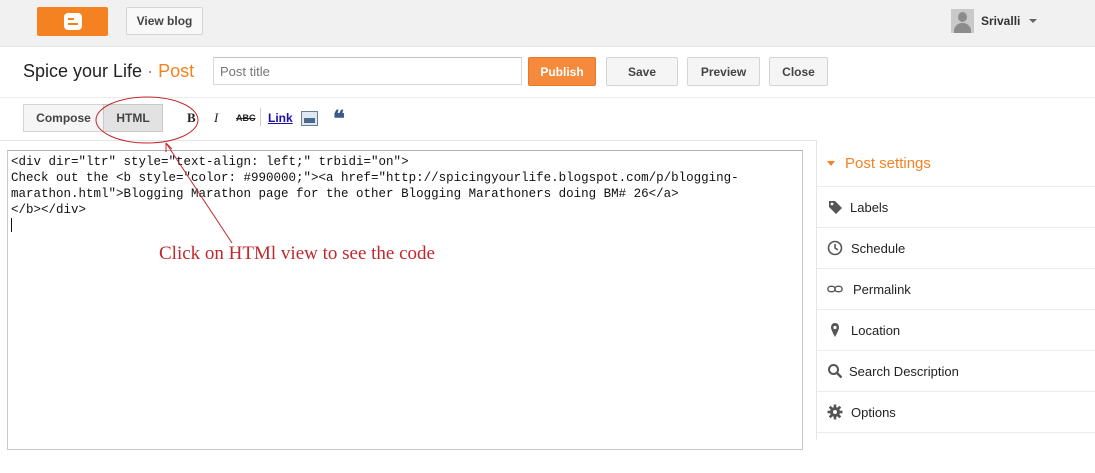 This screenshot has height=473, width=1095. I want to click on sidebar-divider, so click(956, 452).